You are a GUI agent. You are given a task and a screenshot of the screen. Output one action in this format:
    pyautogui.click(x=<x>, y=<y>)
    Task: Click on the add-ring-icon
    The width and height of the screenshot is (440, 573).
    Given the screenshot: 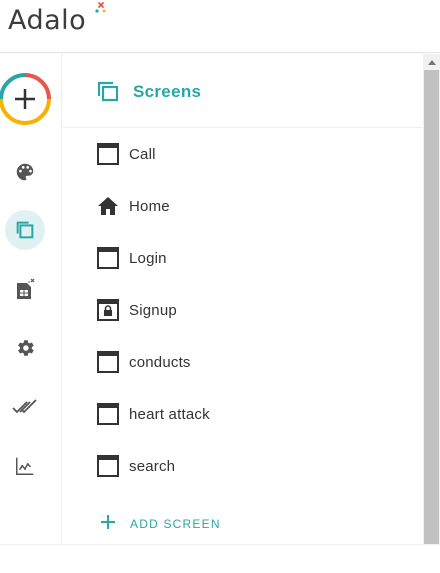 What is the action you would take?
    pyautogui.click(x=25, y=99)
    